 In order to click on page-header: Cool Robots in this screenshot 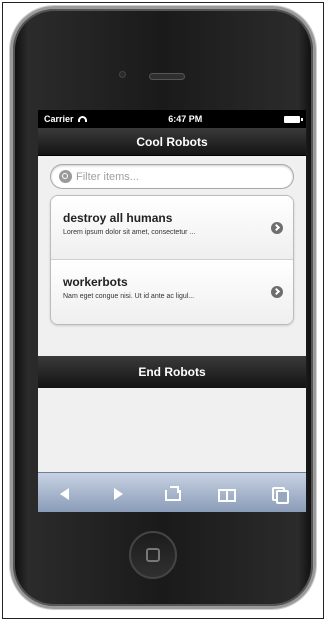, I will do `click(172, 142)`.